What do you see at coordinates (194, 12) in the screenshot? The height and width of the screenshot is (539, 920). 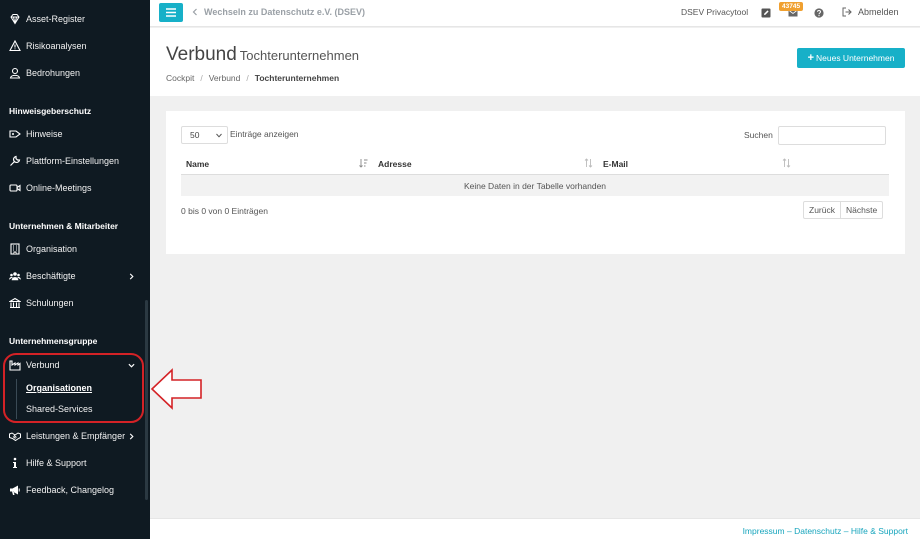 I see `chevron-left-icon` at bounding box center [194, 12].